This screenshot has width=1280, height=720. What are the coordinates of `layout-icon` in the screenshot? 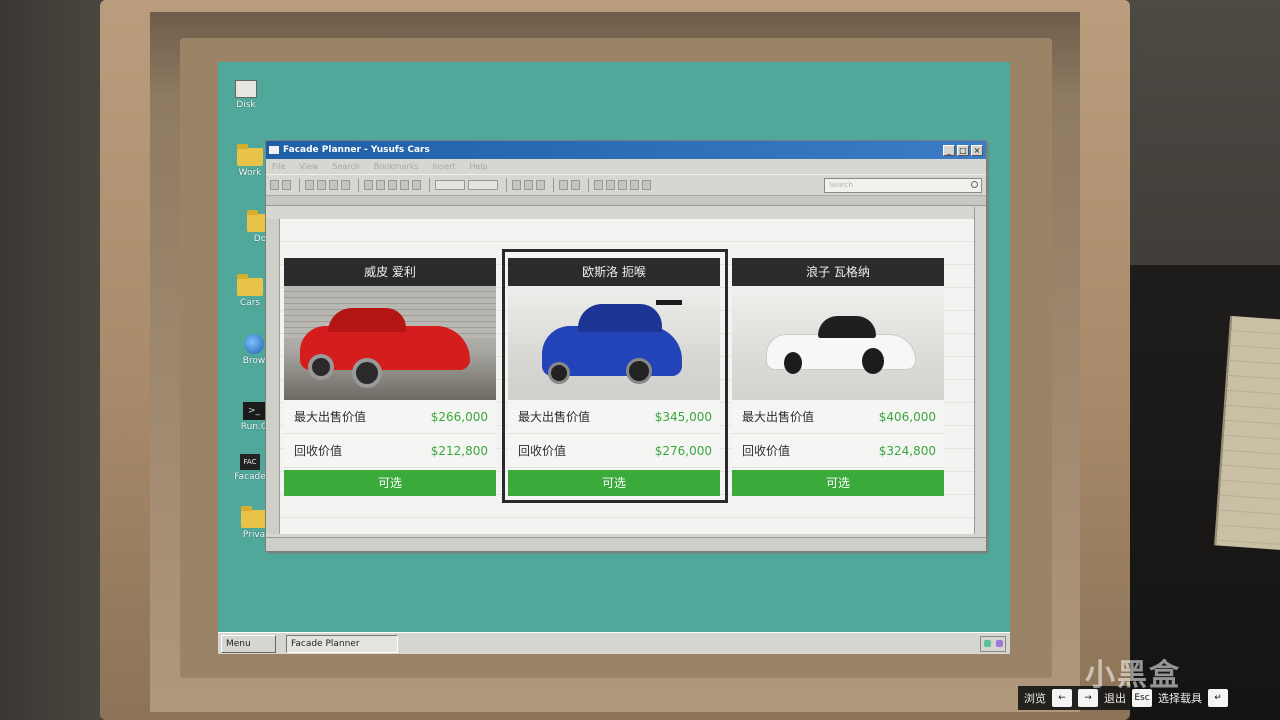 It's located at (516, 185).